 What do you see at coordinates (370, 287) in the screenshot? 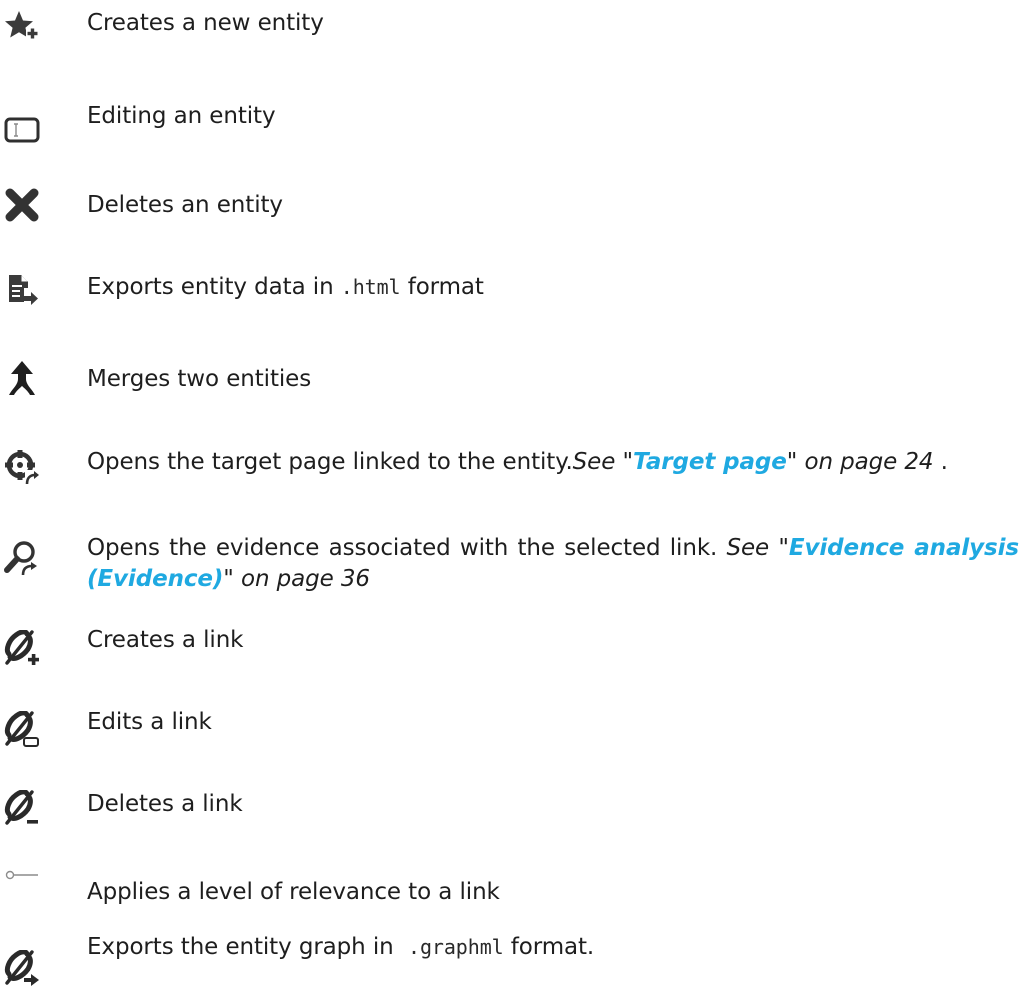
I see `html-extension: .html` at bounding box center [370, 287].